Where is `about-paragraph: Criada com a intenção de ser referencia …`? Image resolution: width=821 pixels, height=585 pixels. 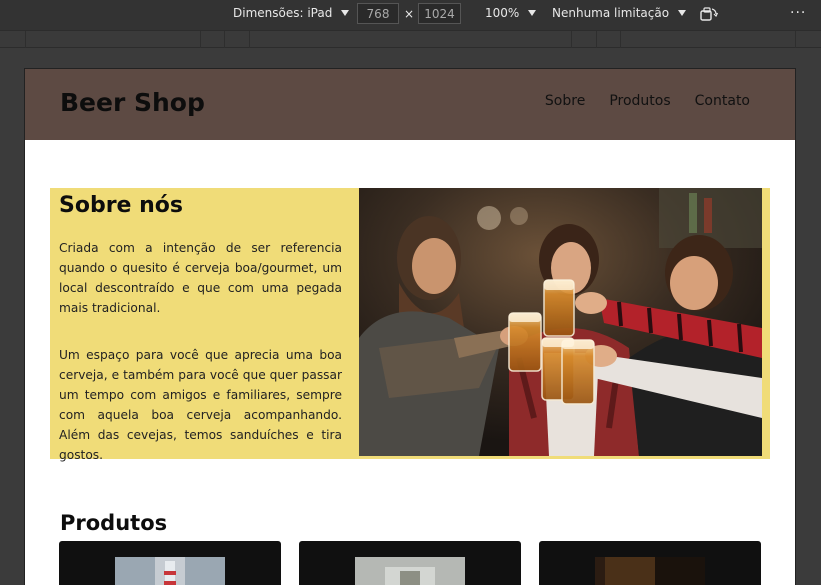
about-paragraph: Criada com a intenção de ser referencia … is located at coordinates (200, 278).